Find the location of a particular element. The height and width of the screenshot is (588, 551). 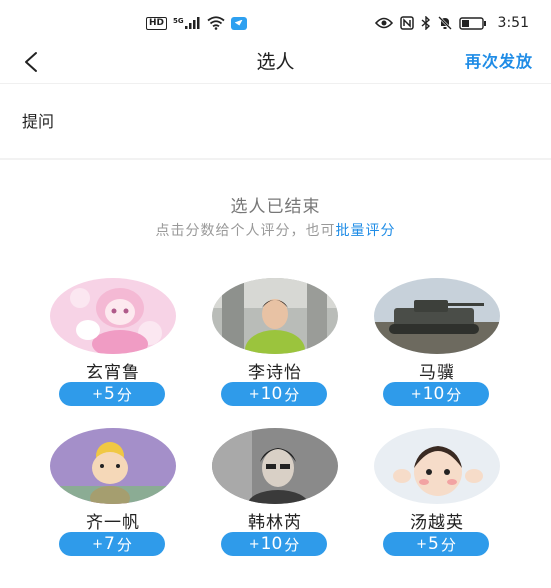

bluetooth-icon is located at coordinates (425, 23).